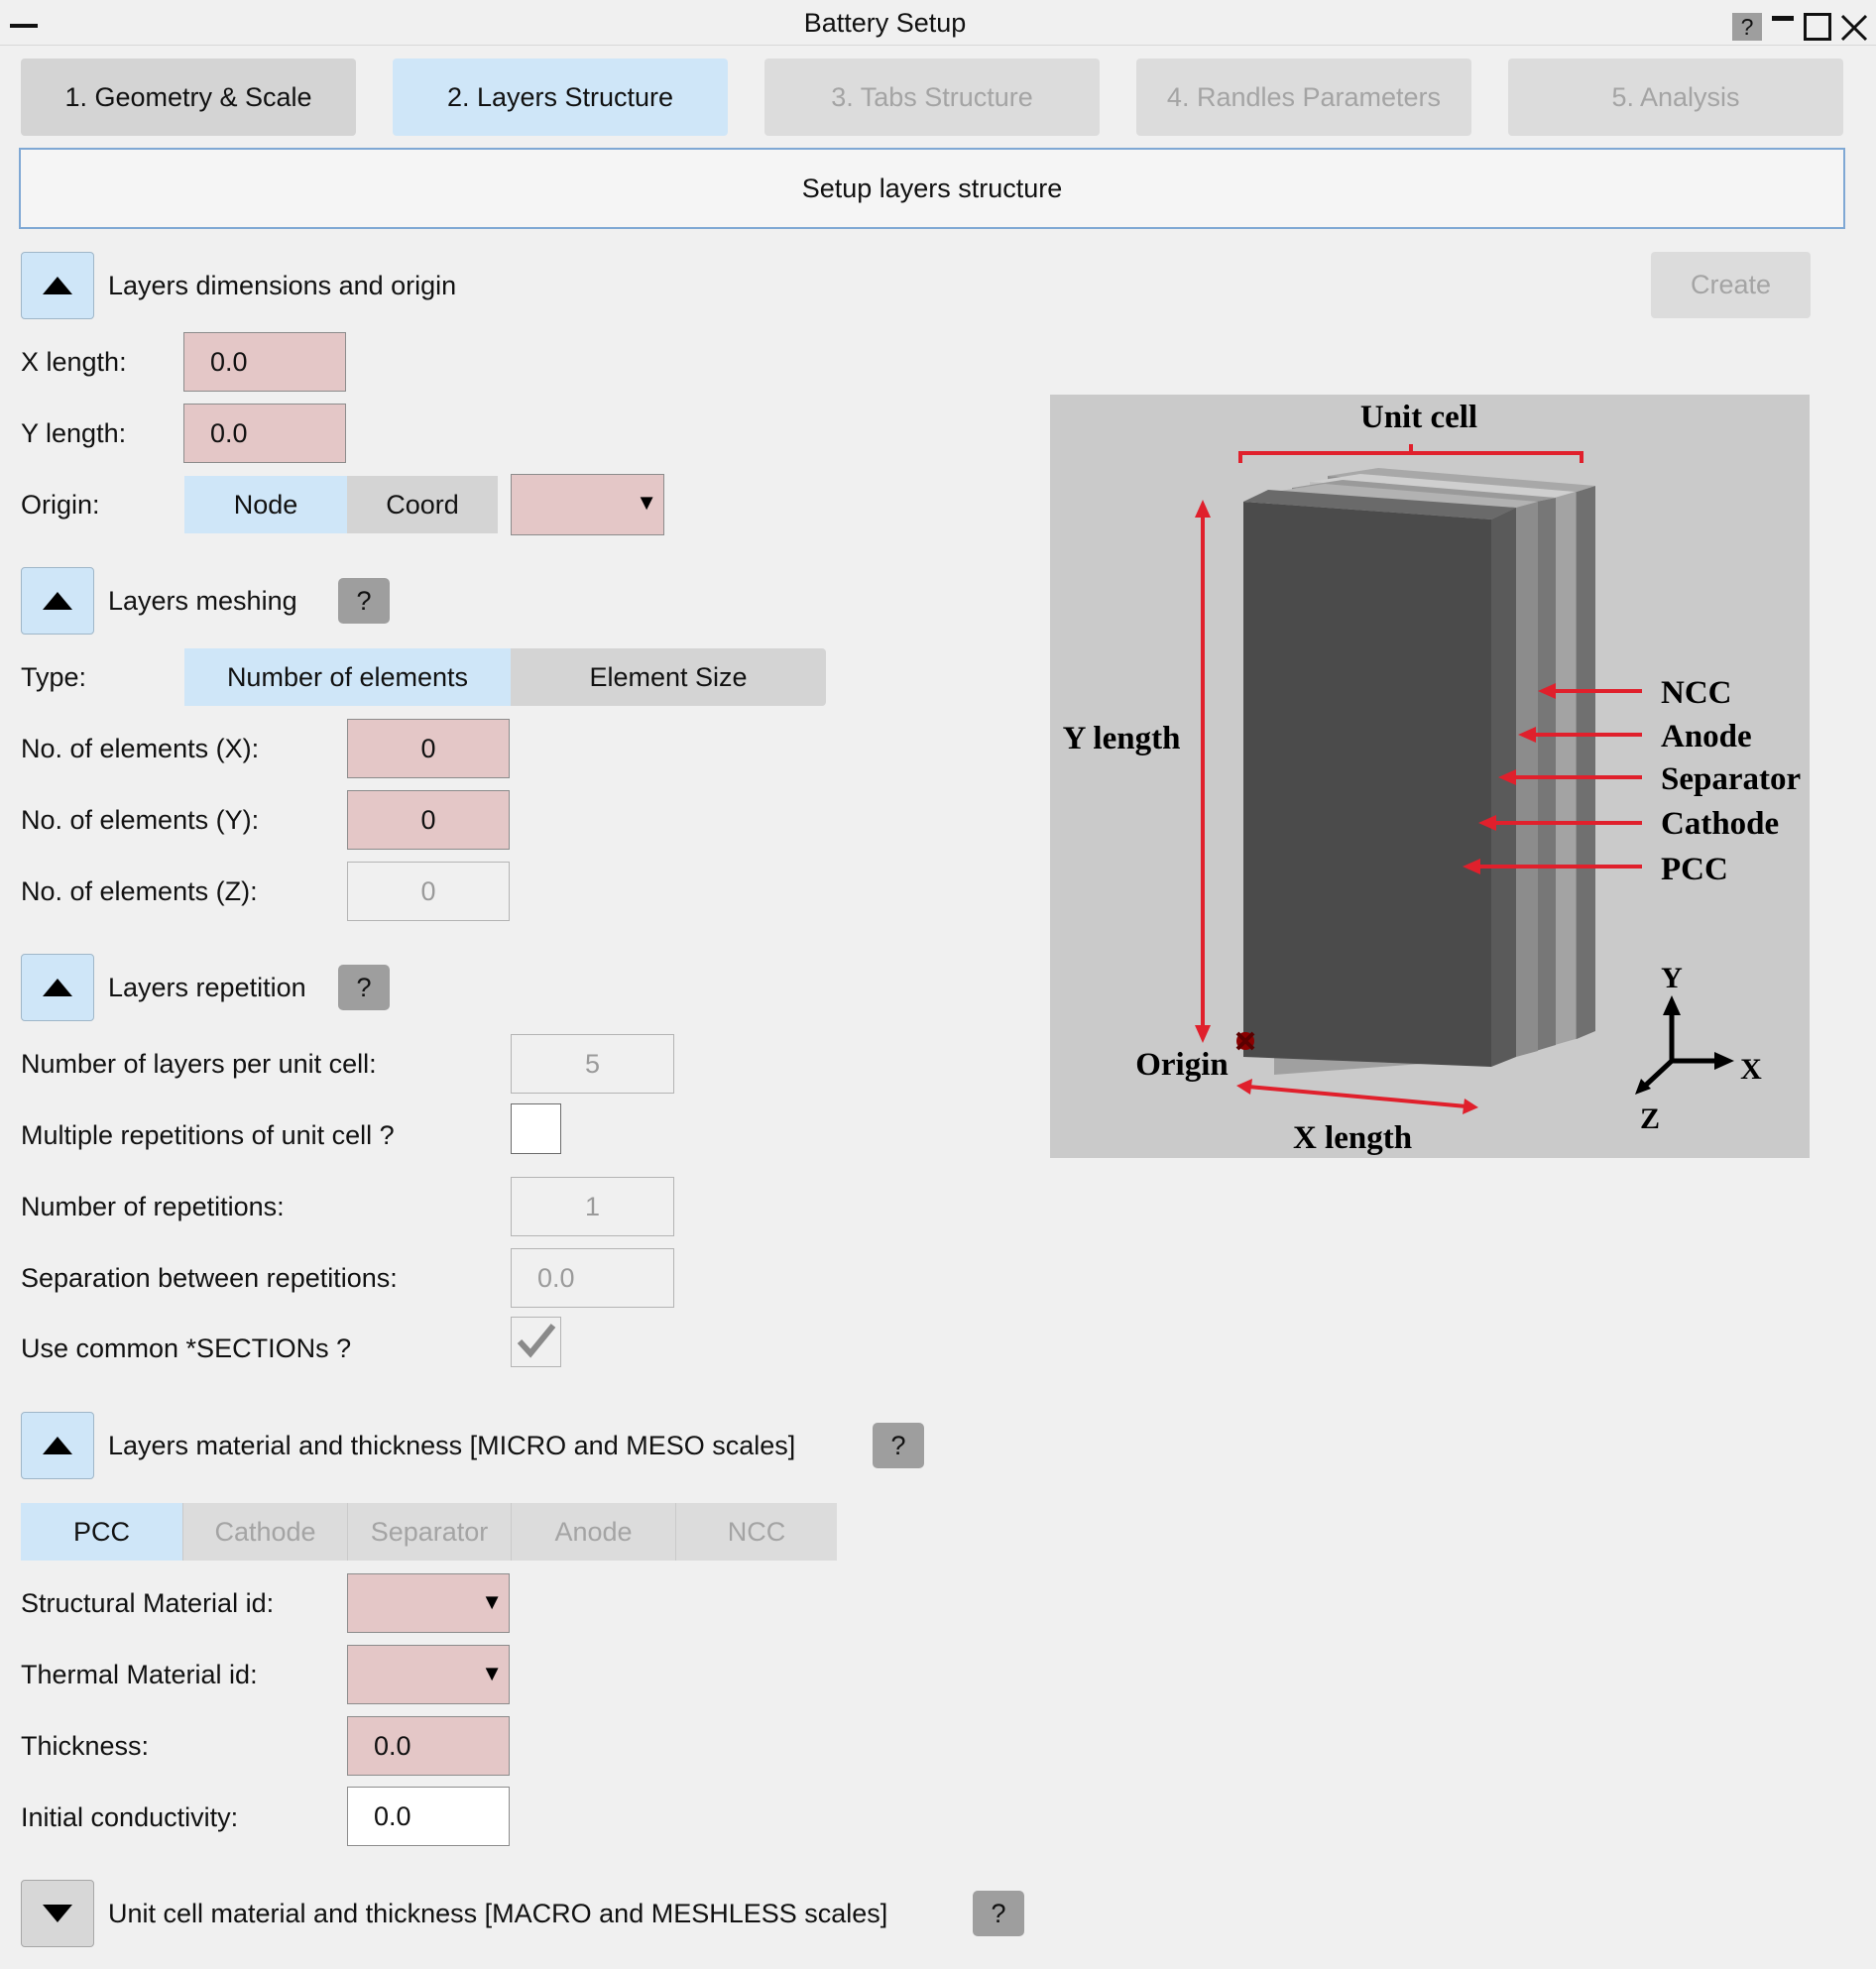  I want to click on tab-randles-parameters: 4. Randles Parameters, so click(1303, 97).